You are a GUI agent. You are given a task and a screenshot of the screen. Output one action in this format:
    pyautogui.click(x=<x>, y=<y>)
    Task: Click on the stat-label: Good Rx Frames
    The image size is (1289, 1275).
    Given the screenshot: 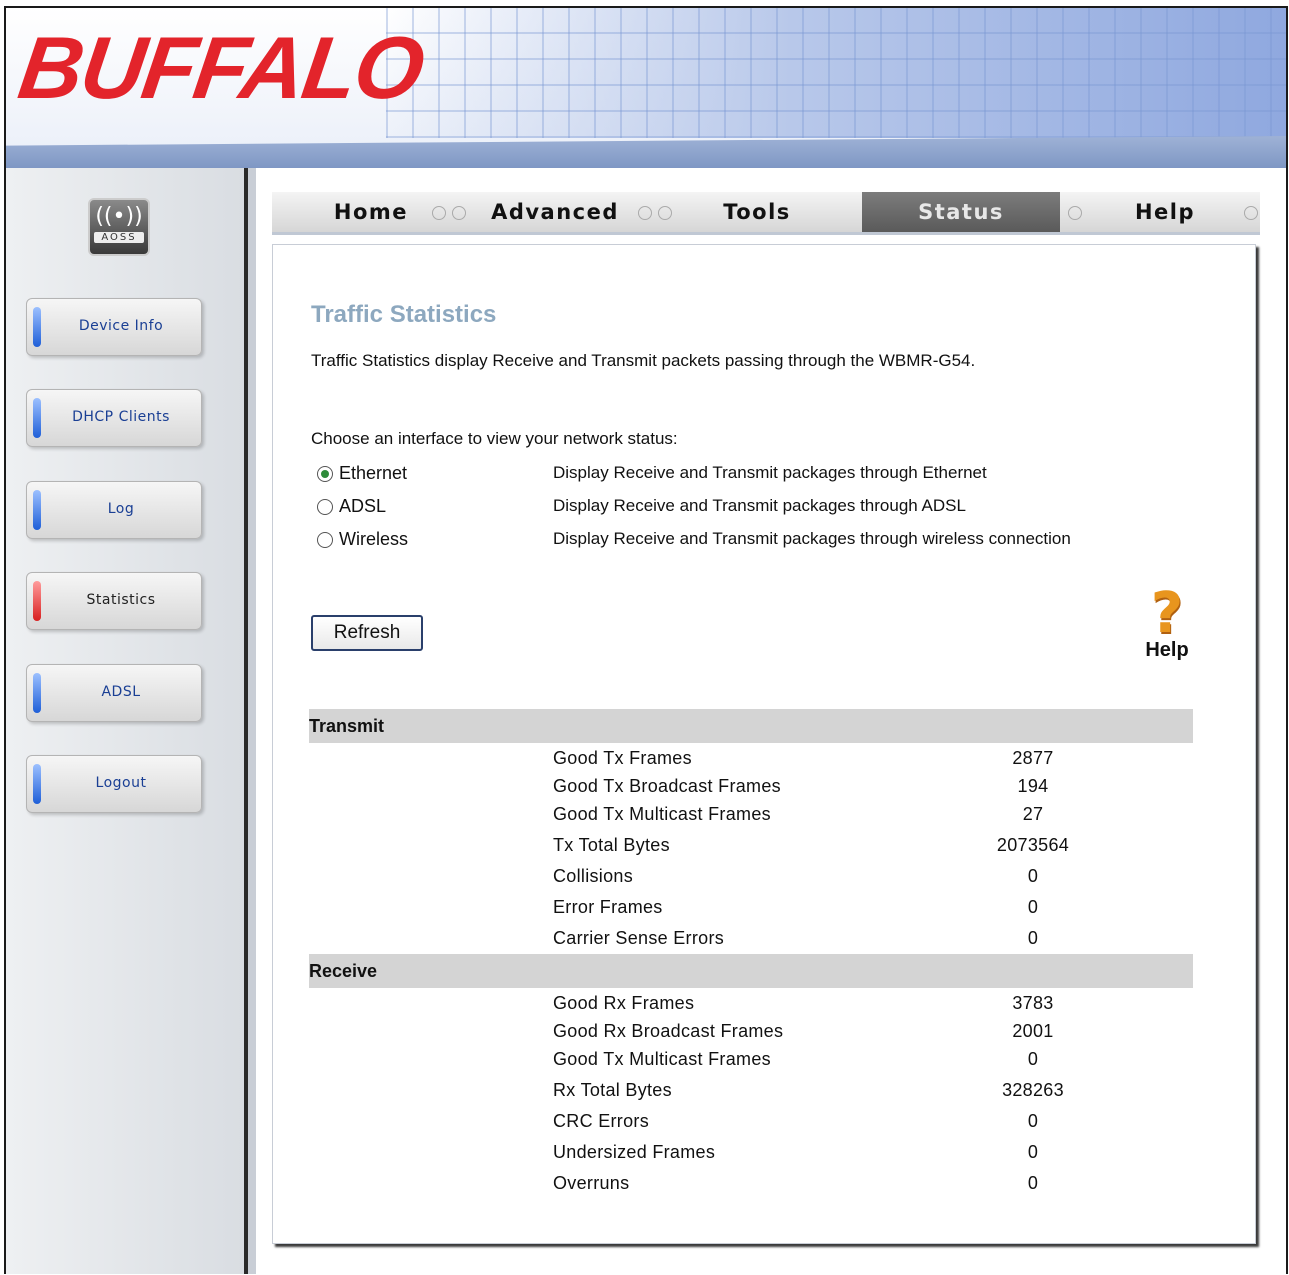 What is the action you would take?
    pyautogui.click(x=624, y=1003)
    